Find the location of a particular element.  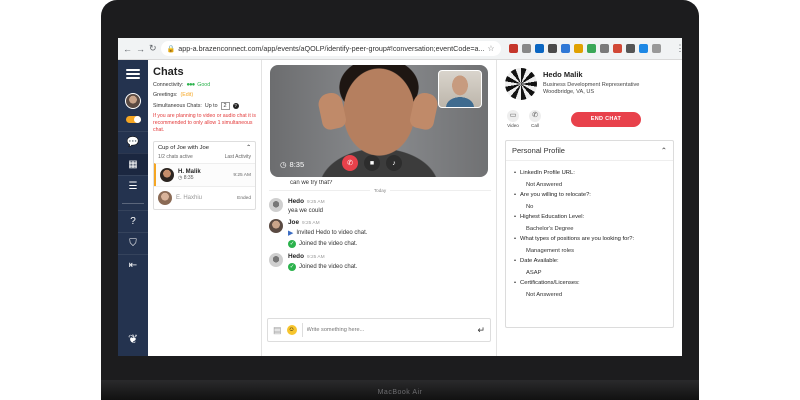

message-content: Hedo 9:25 AM ✓ Joined the video chat. is located at coordinates (322, 262).